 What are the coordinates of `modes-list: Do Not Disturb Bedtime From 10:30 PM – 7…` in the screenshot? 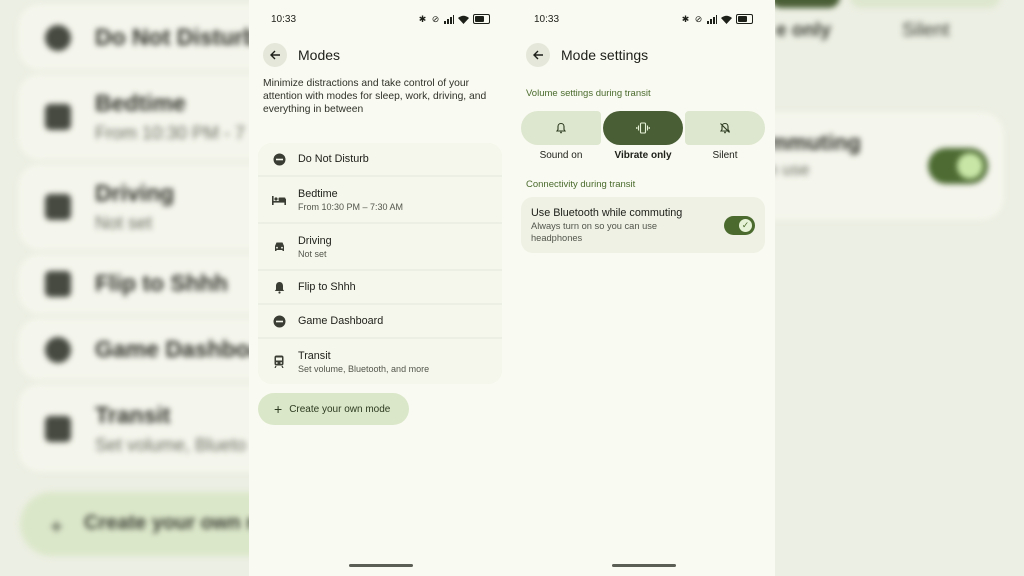 It's located at (380, 263).